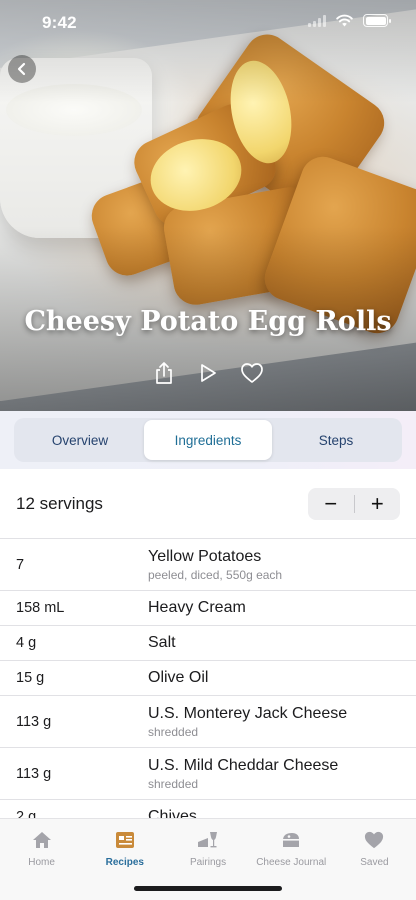 The image size is (416, 900). I want to click on ingredient-quantity: 15 g, so click(30, 678).